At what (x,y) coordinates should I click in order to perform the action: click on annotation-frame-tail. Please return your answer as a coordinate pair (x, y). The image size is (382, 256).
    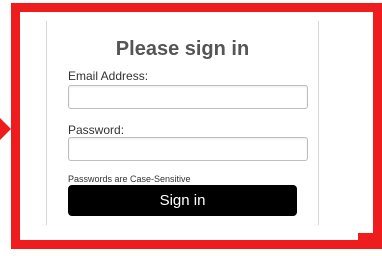
    Looking at the image, I should click on (370, 237).